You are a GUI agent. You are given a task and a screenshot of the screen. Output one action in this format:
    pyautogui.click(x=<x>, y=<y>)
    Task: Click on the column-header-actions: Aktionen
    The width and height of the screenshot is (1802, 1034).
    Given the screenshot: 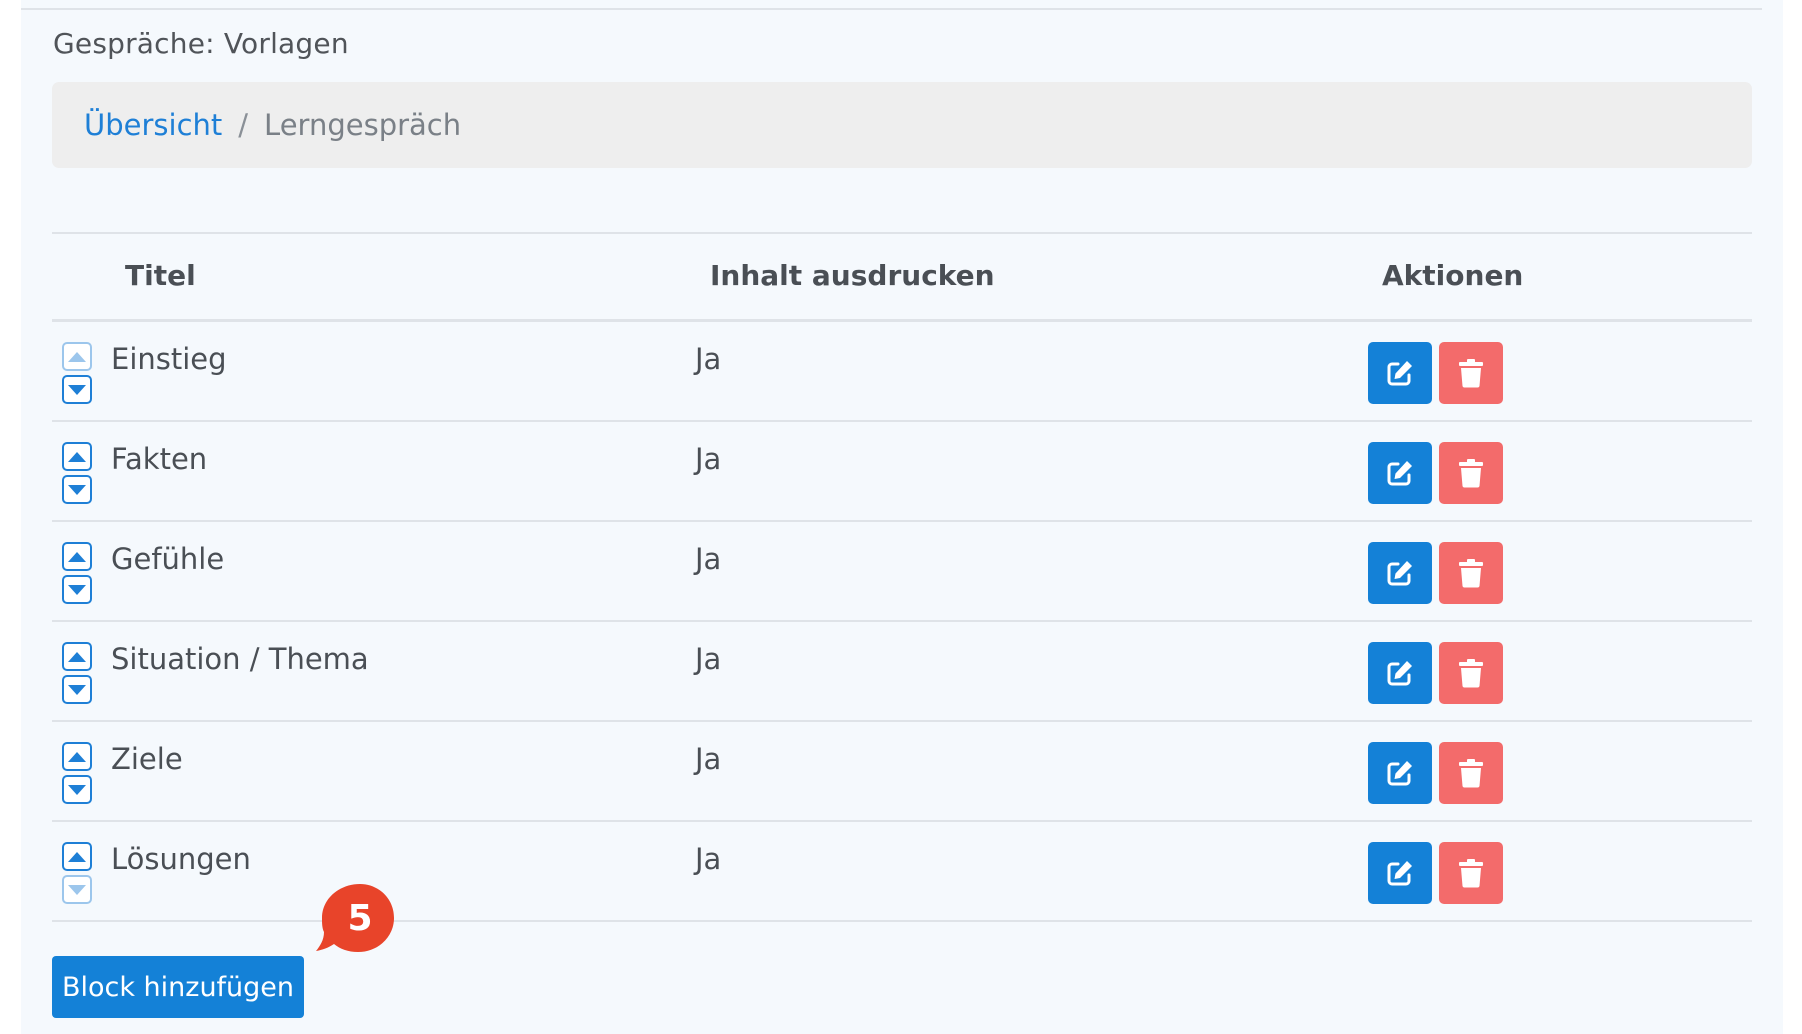 What is the action you would take?
    pyautogui.click(x=1453, y=275)
    